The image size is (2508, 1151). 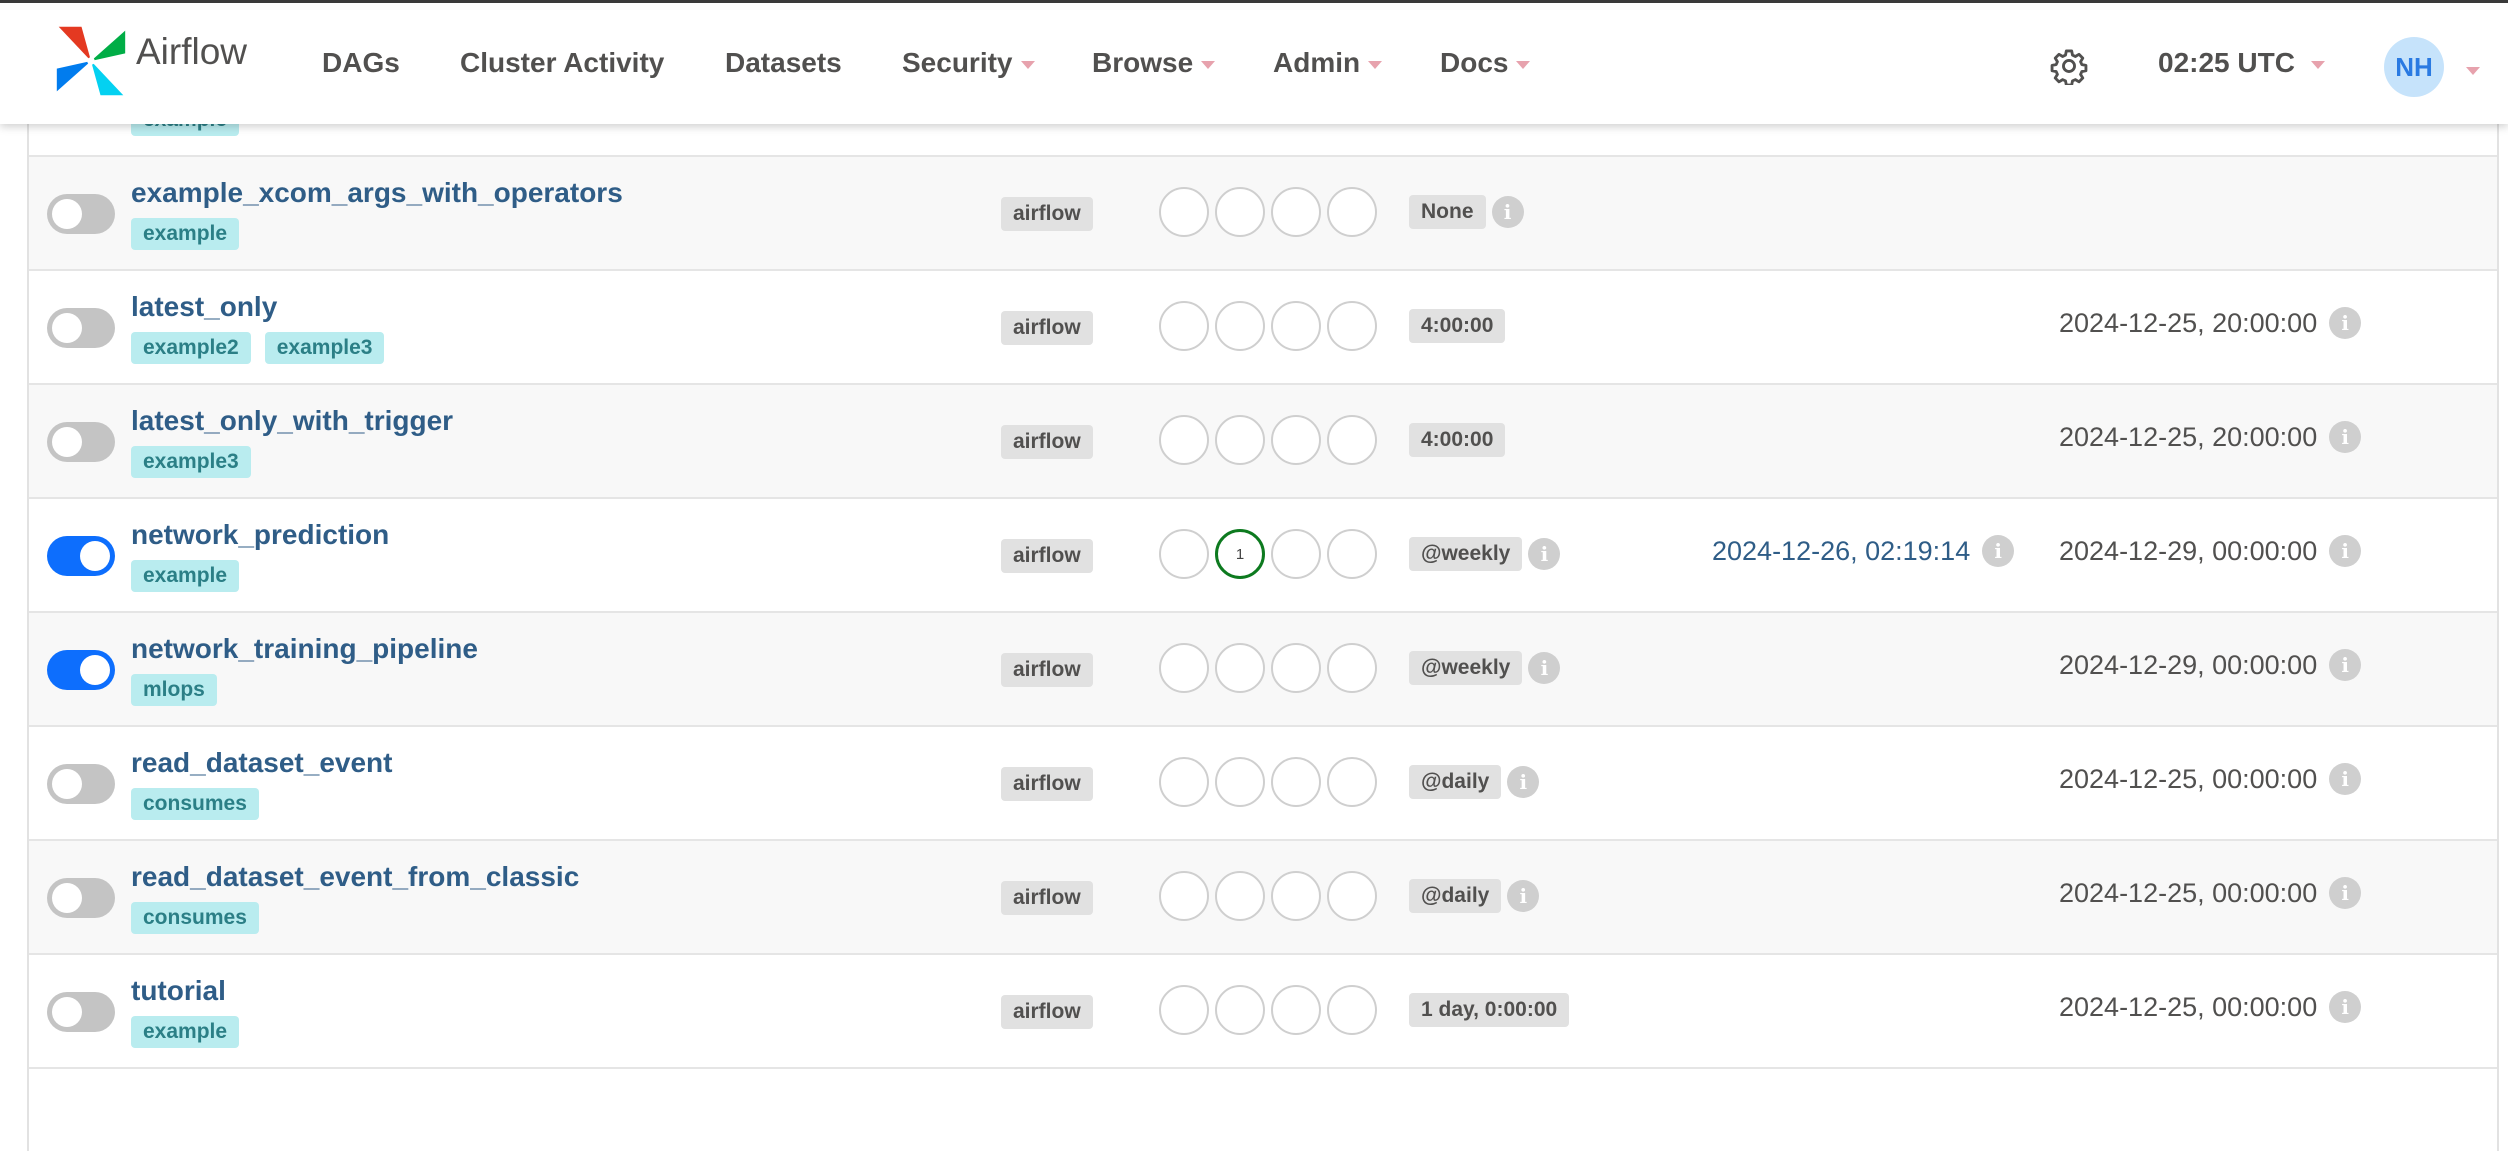 What do you see at coordinates (2188, 322) in the screenshot?
I see `next-run-value: 2024-12-25, 20:00:00` at bounding box center [2188, 322].